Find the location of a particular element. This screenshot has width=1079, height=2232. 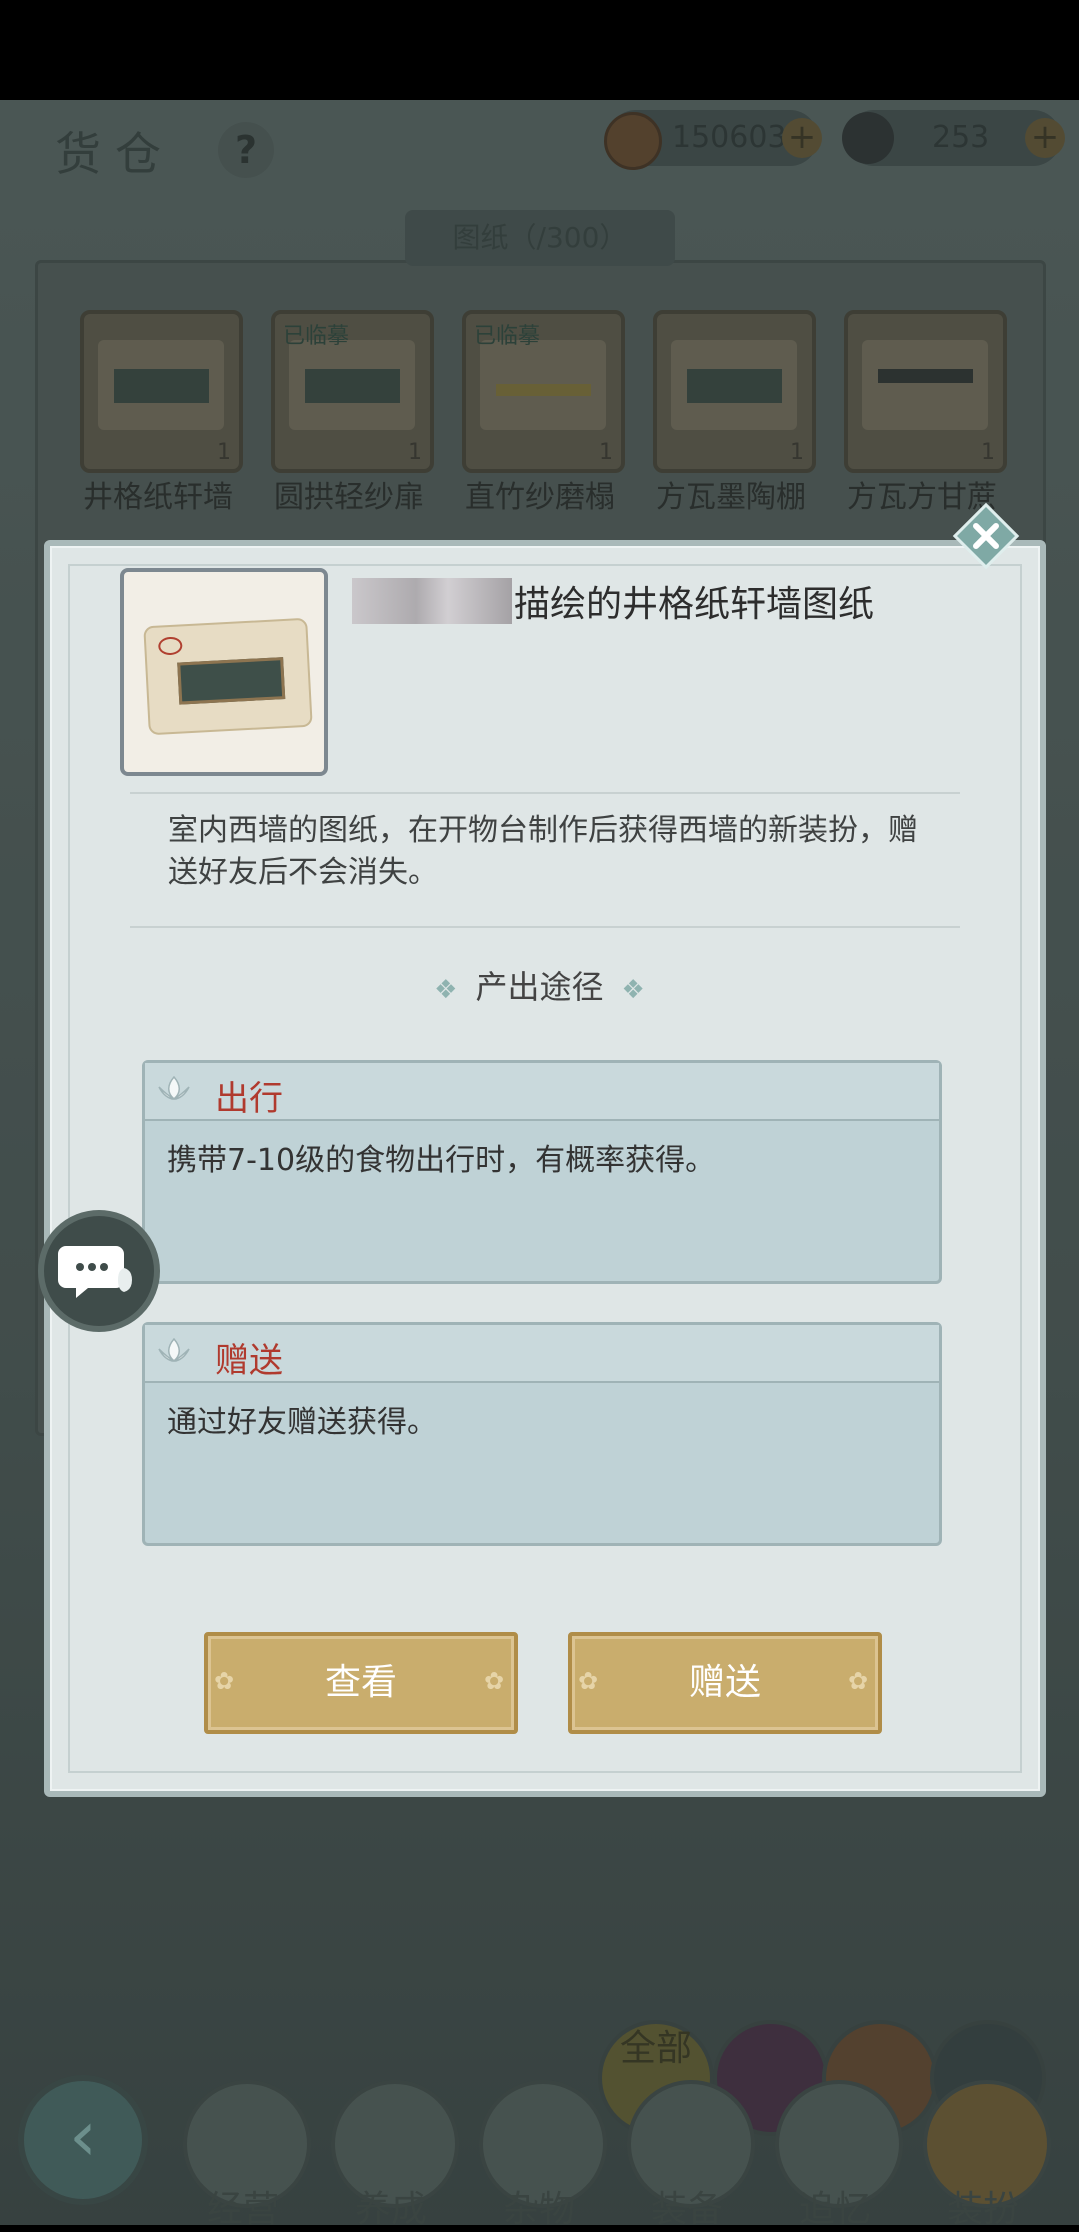

nav-label: 经营 is located at coordinates (242, 2209).